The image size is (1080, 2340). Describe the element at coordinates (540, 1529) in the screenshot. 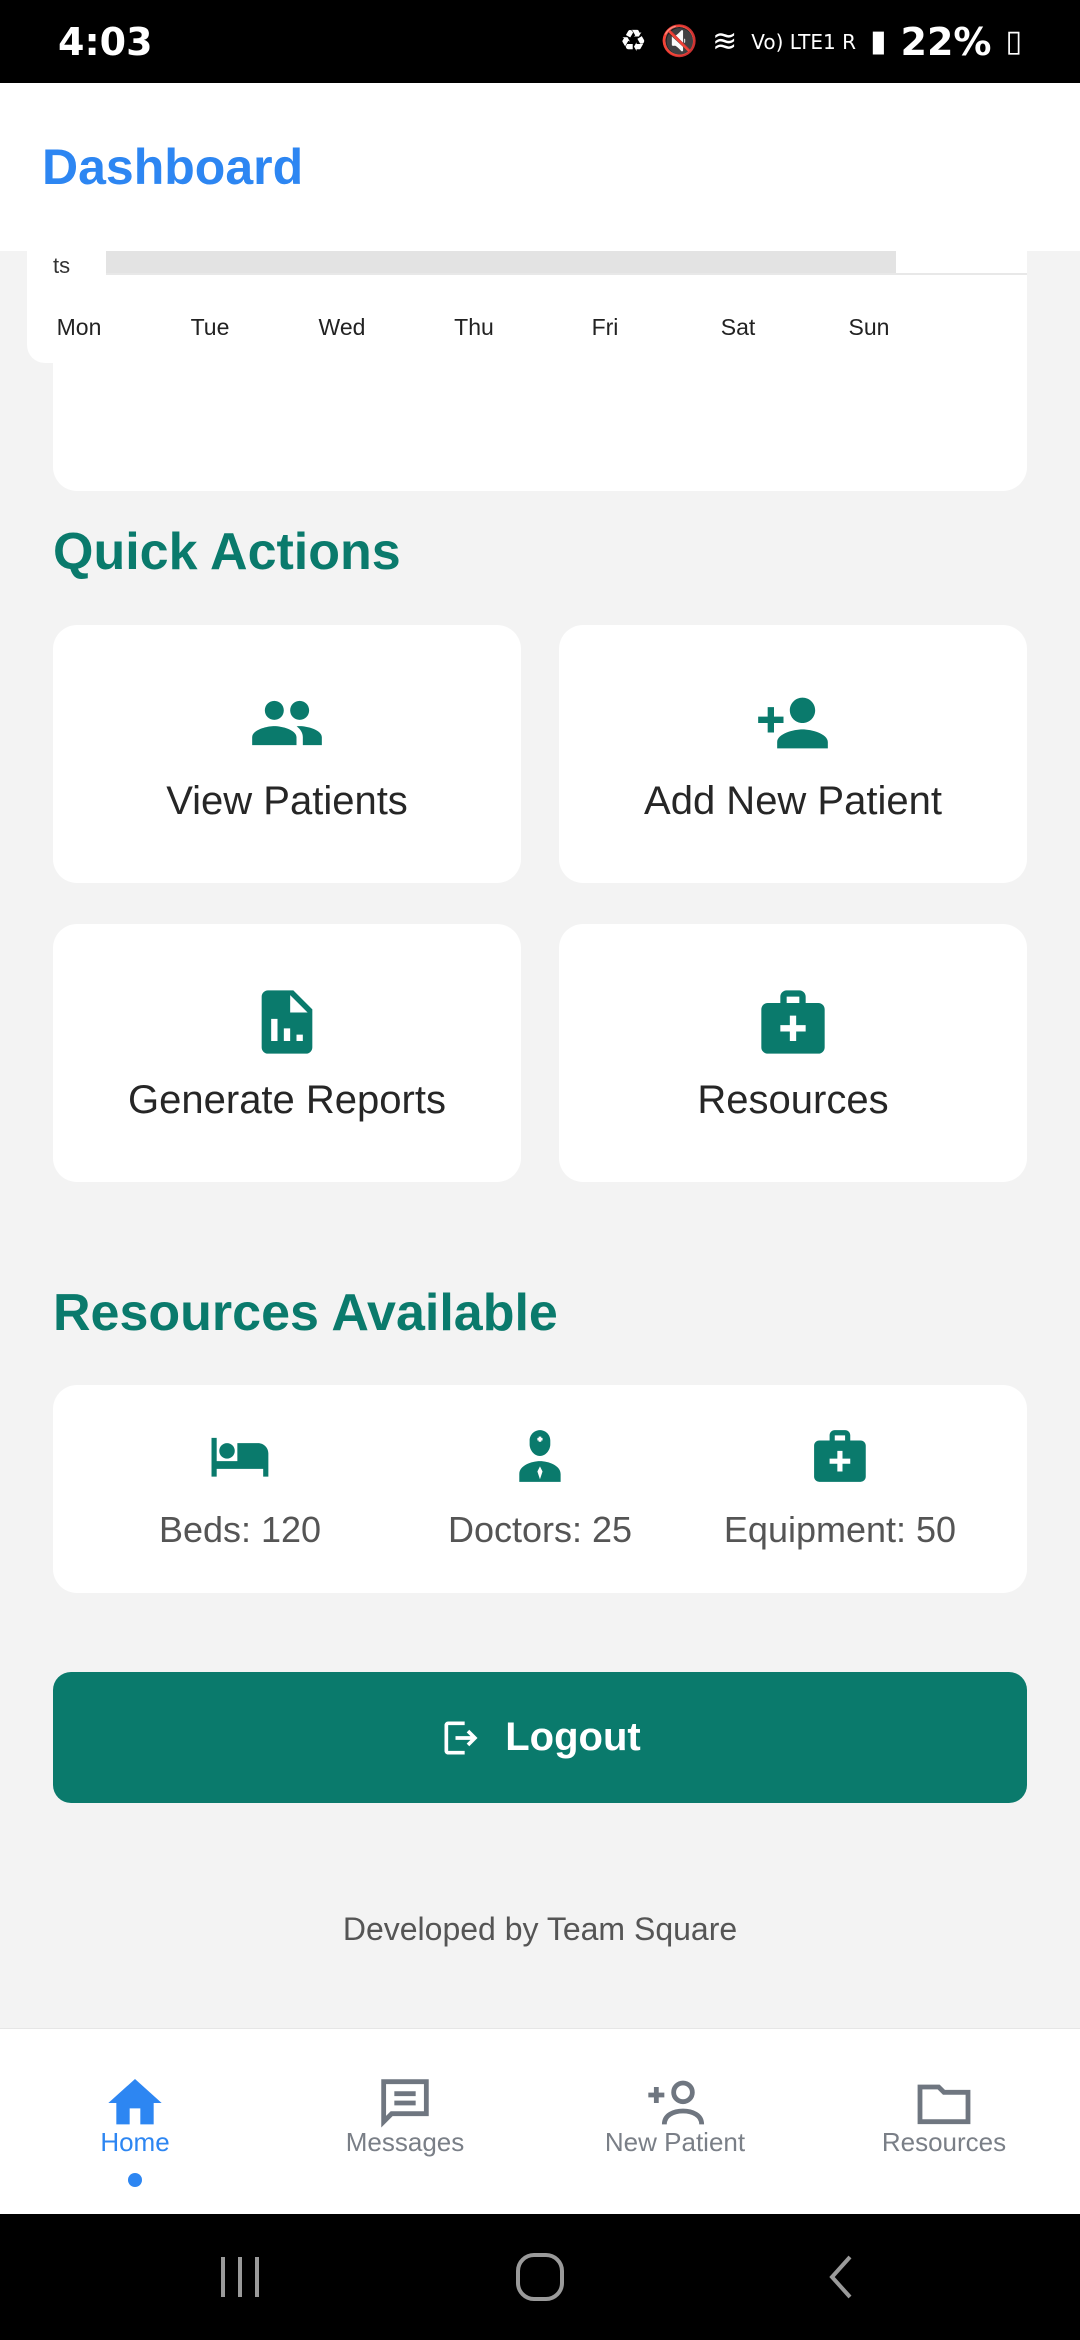

I see `doctors-count: Doctors: 25` at that location.